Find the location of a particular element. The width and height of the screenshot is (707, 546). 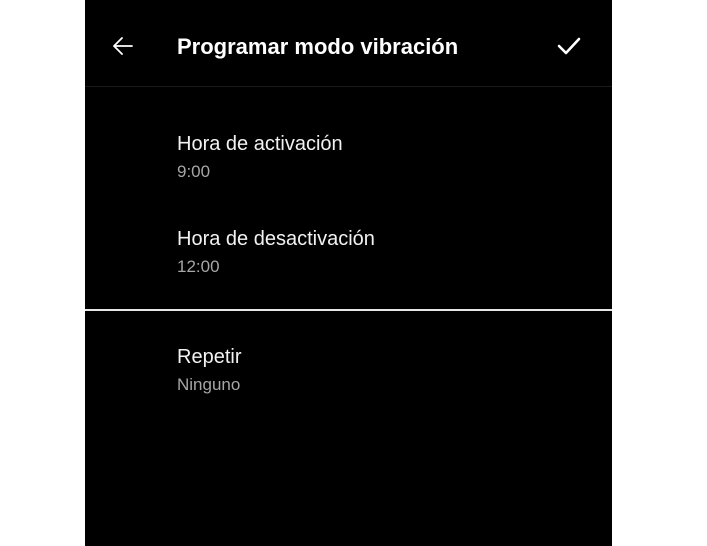

setting-activation-time: Hora de activación 9:00 is located at coordinates (348, 161).